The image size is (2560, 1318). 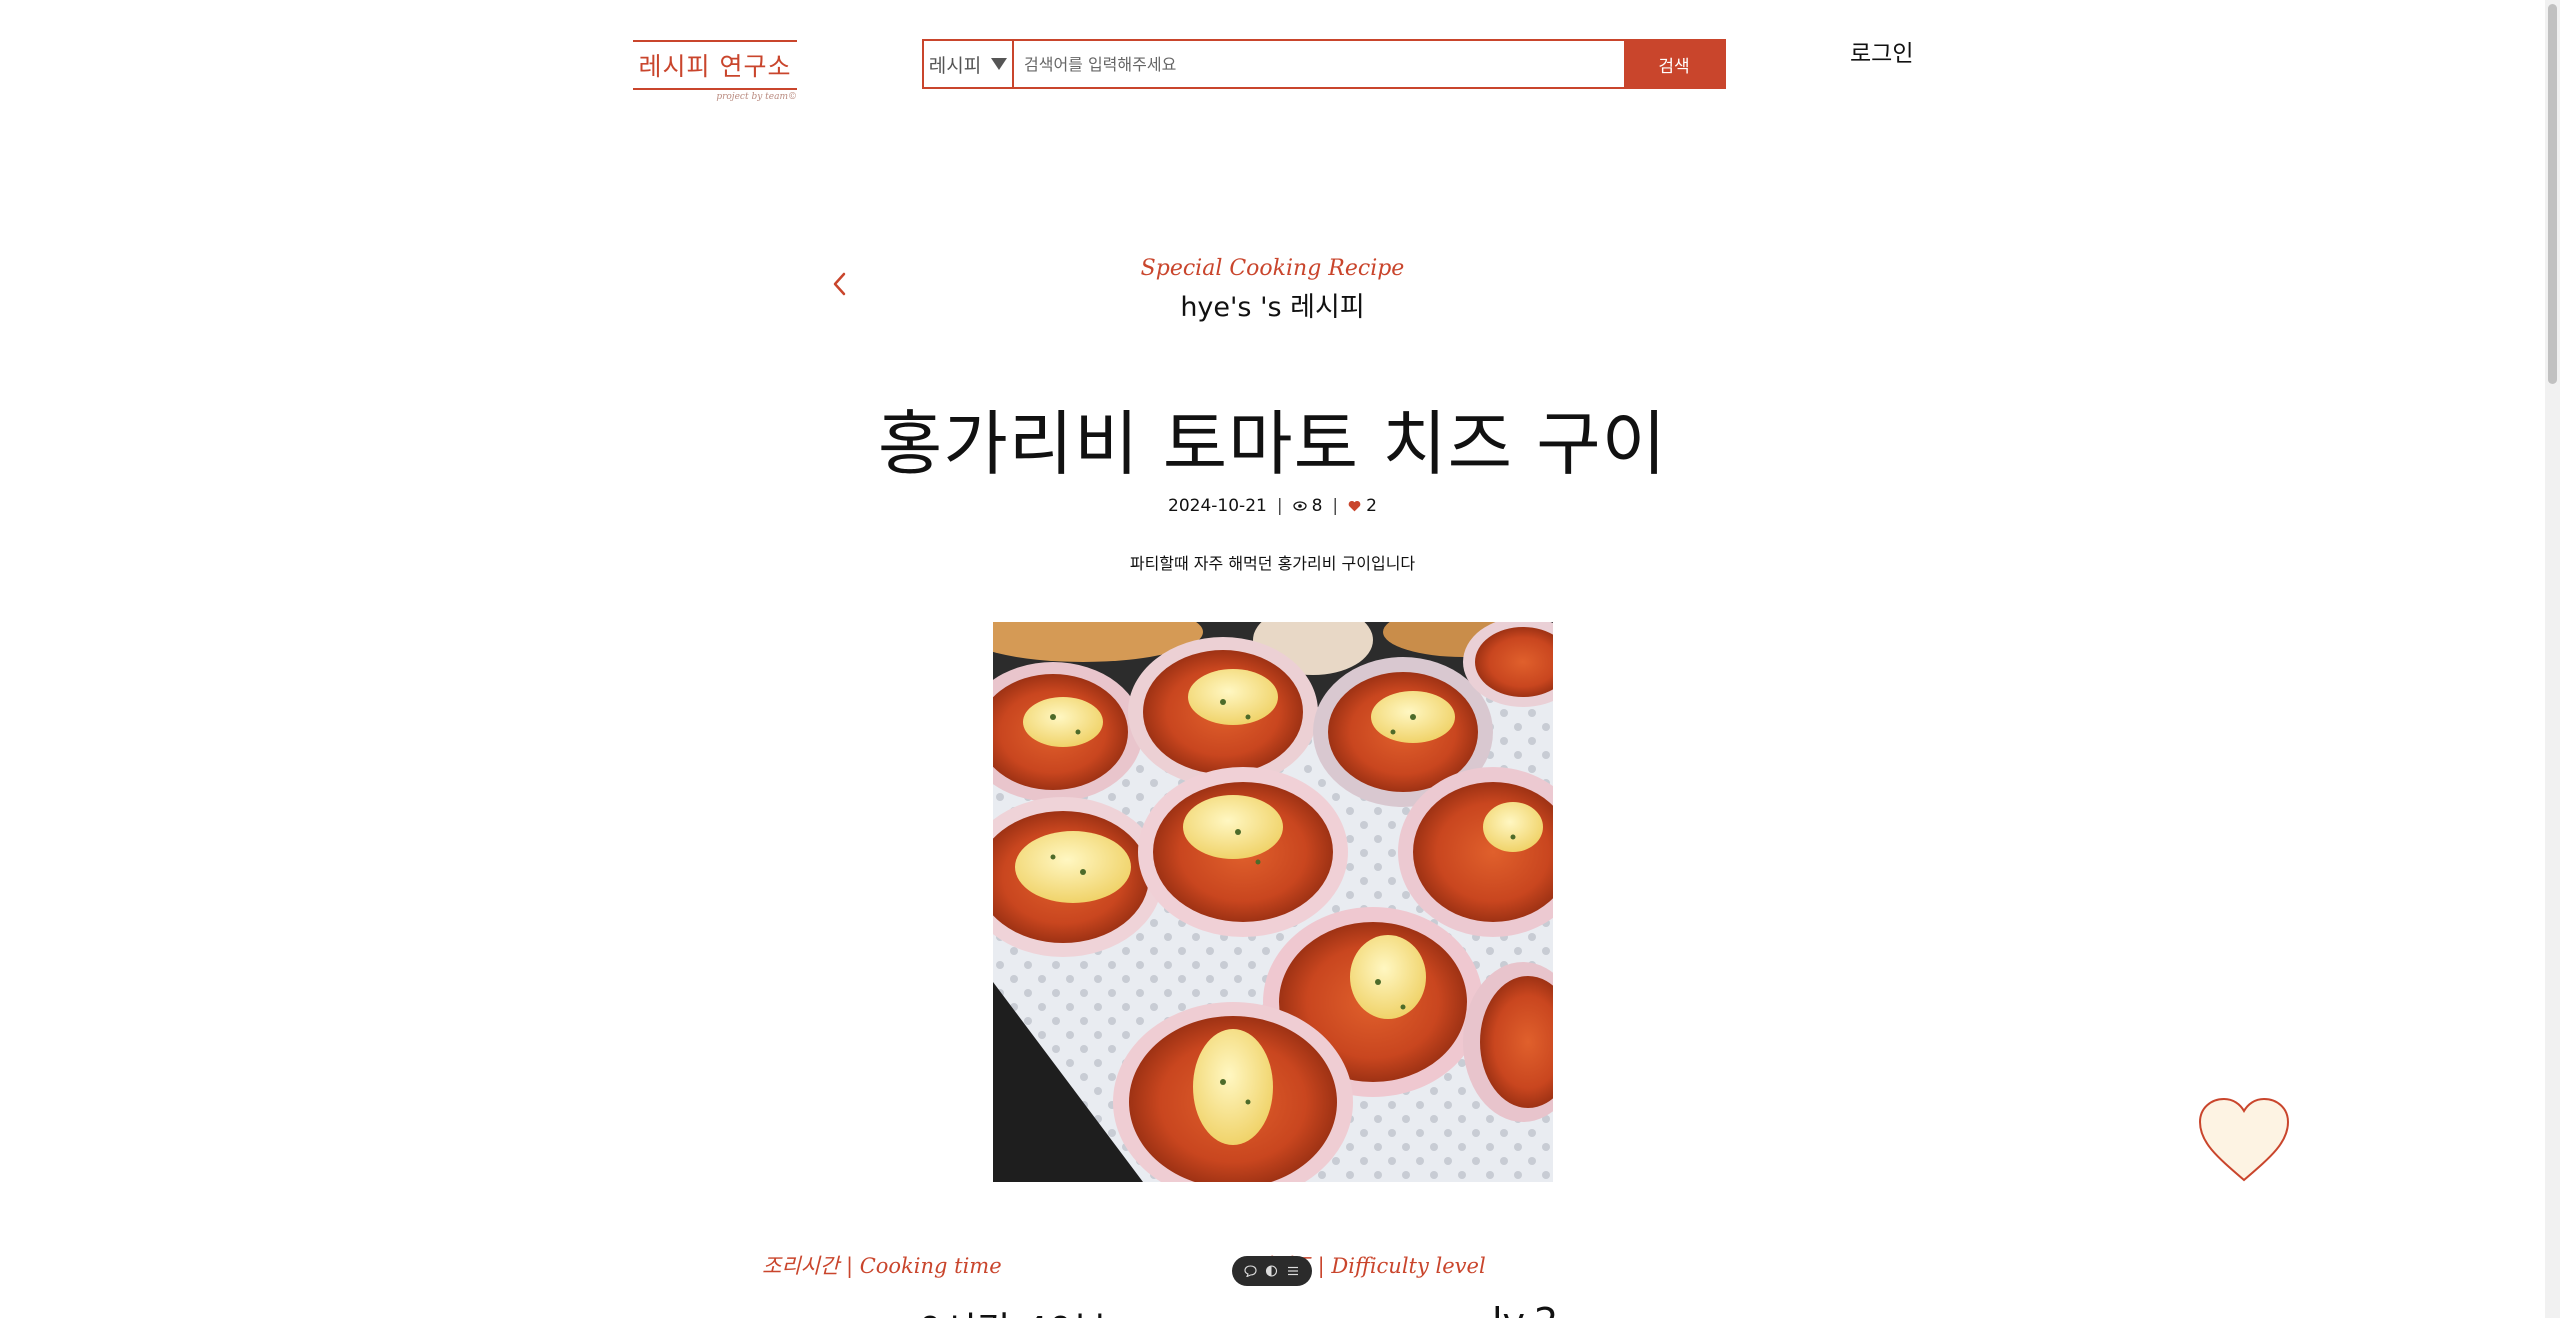 I want to click on scallop-photo-illustration, so click(x=1273, y=902).